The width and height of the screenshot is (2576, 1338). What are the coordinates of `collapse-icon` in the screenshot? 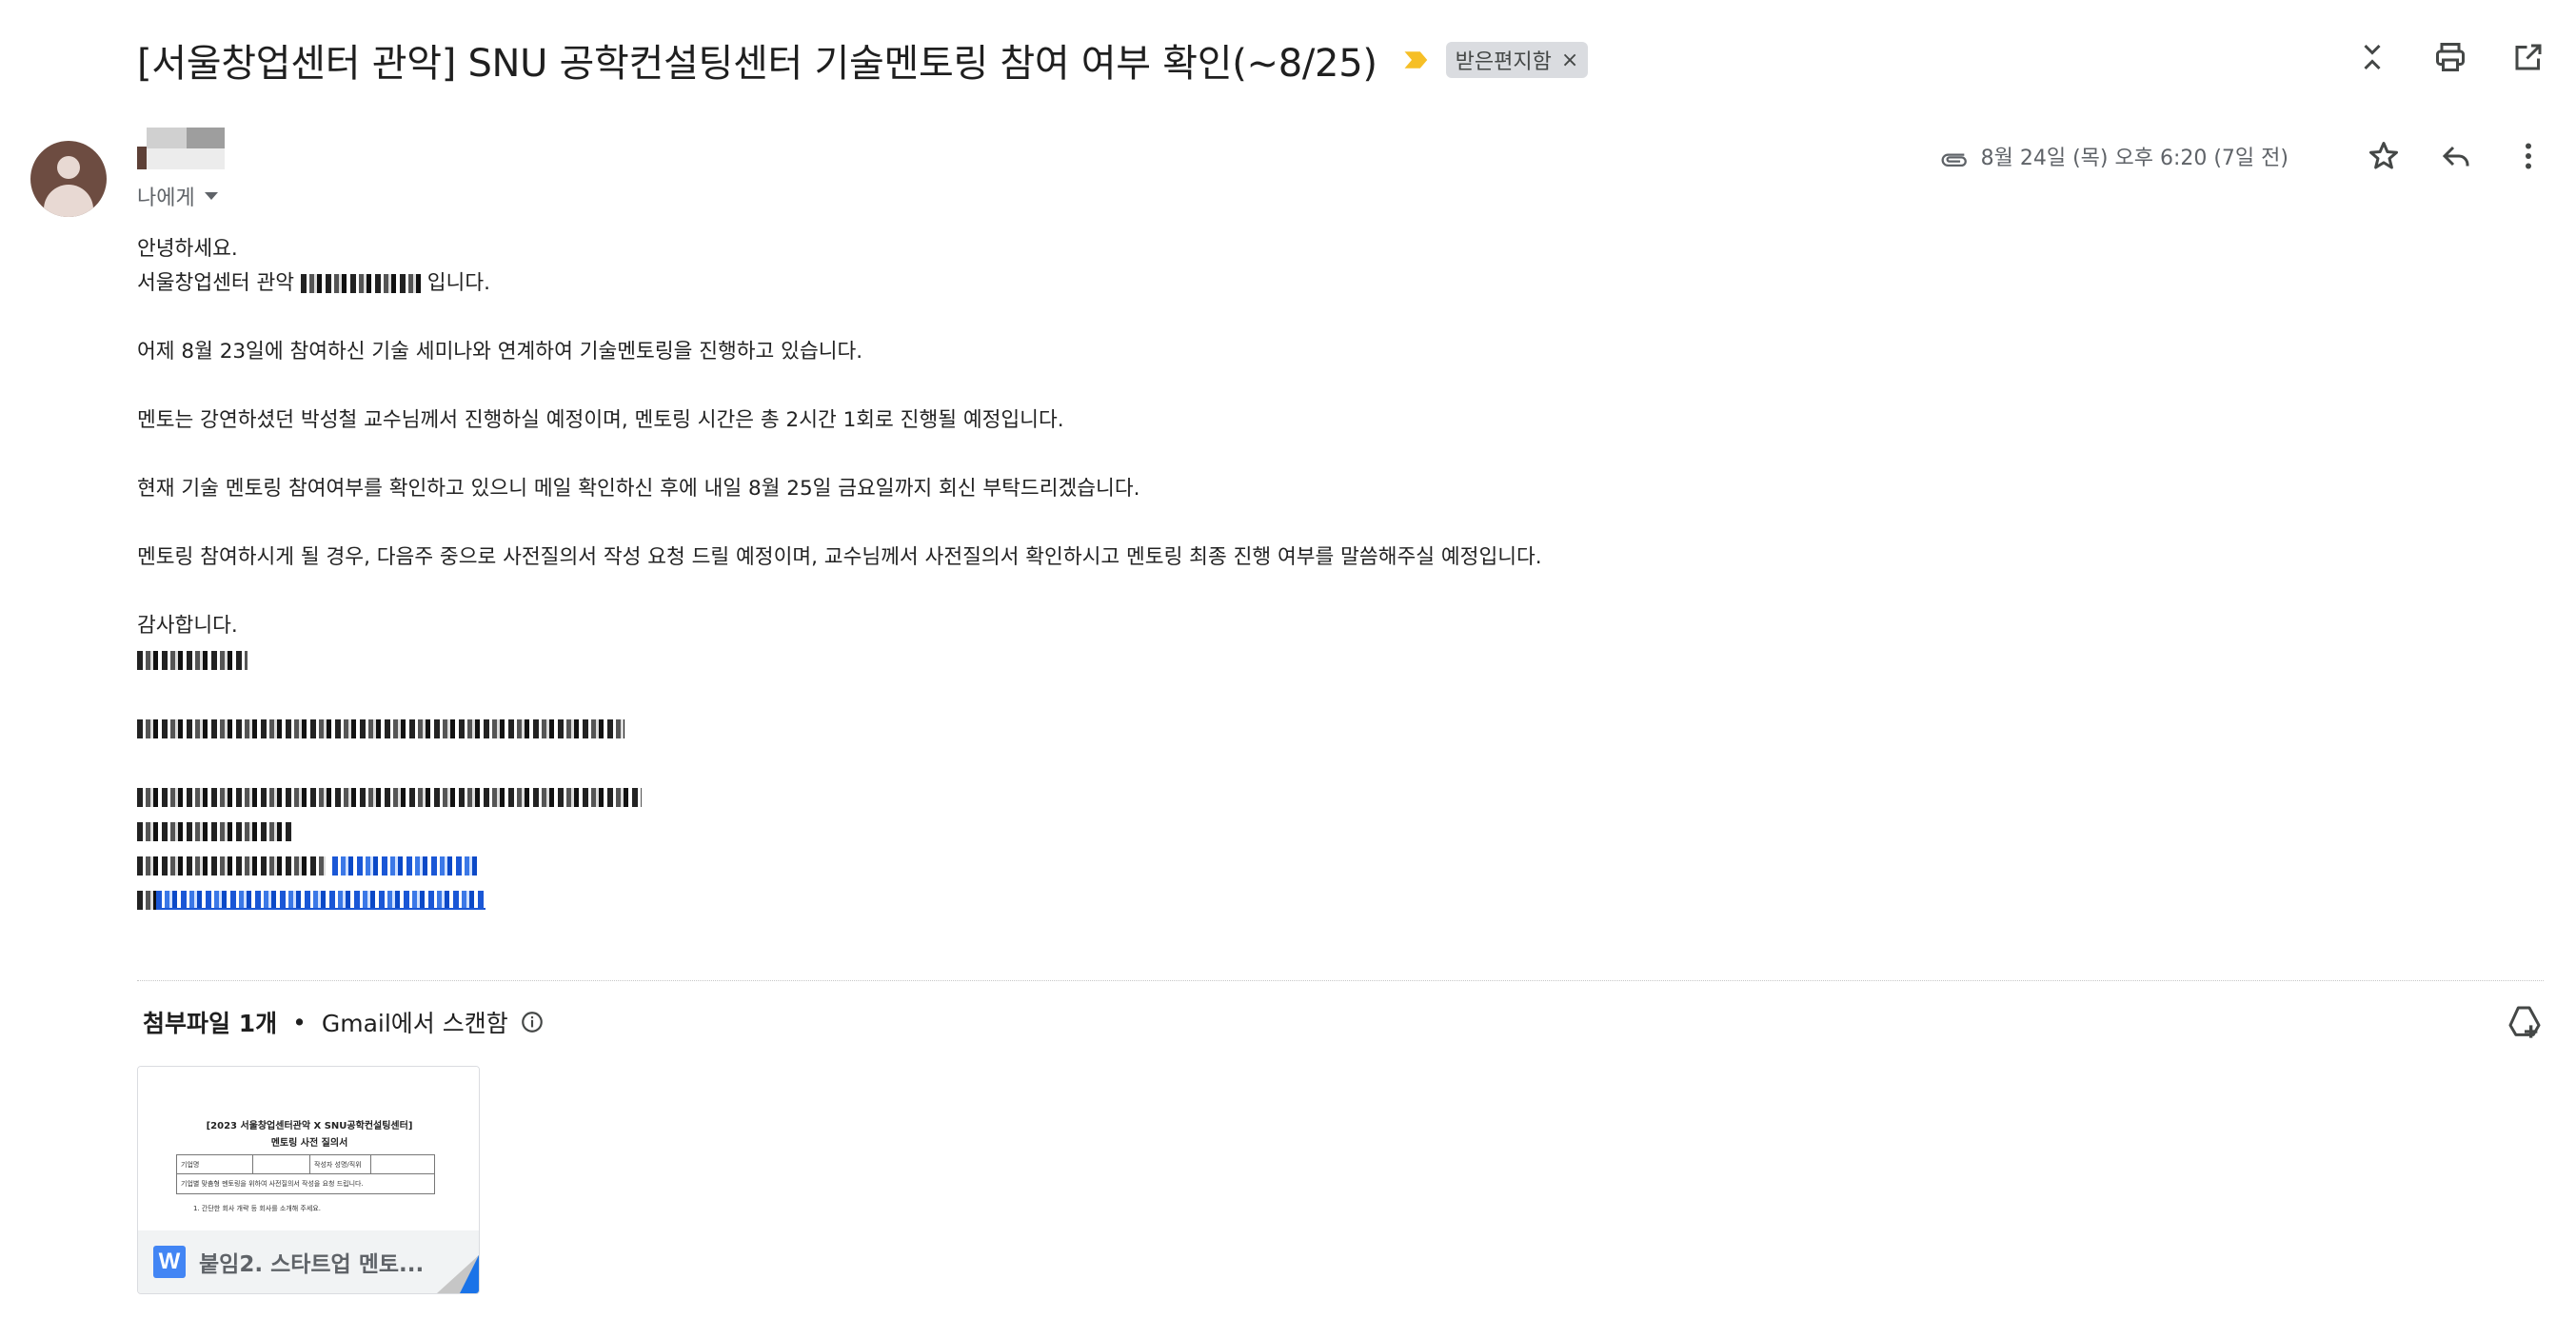 It's located at (2372, 57).